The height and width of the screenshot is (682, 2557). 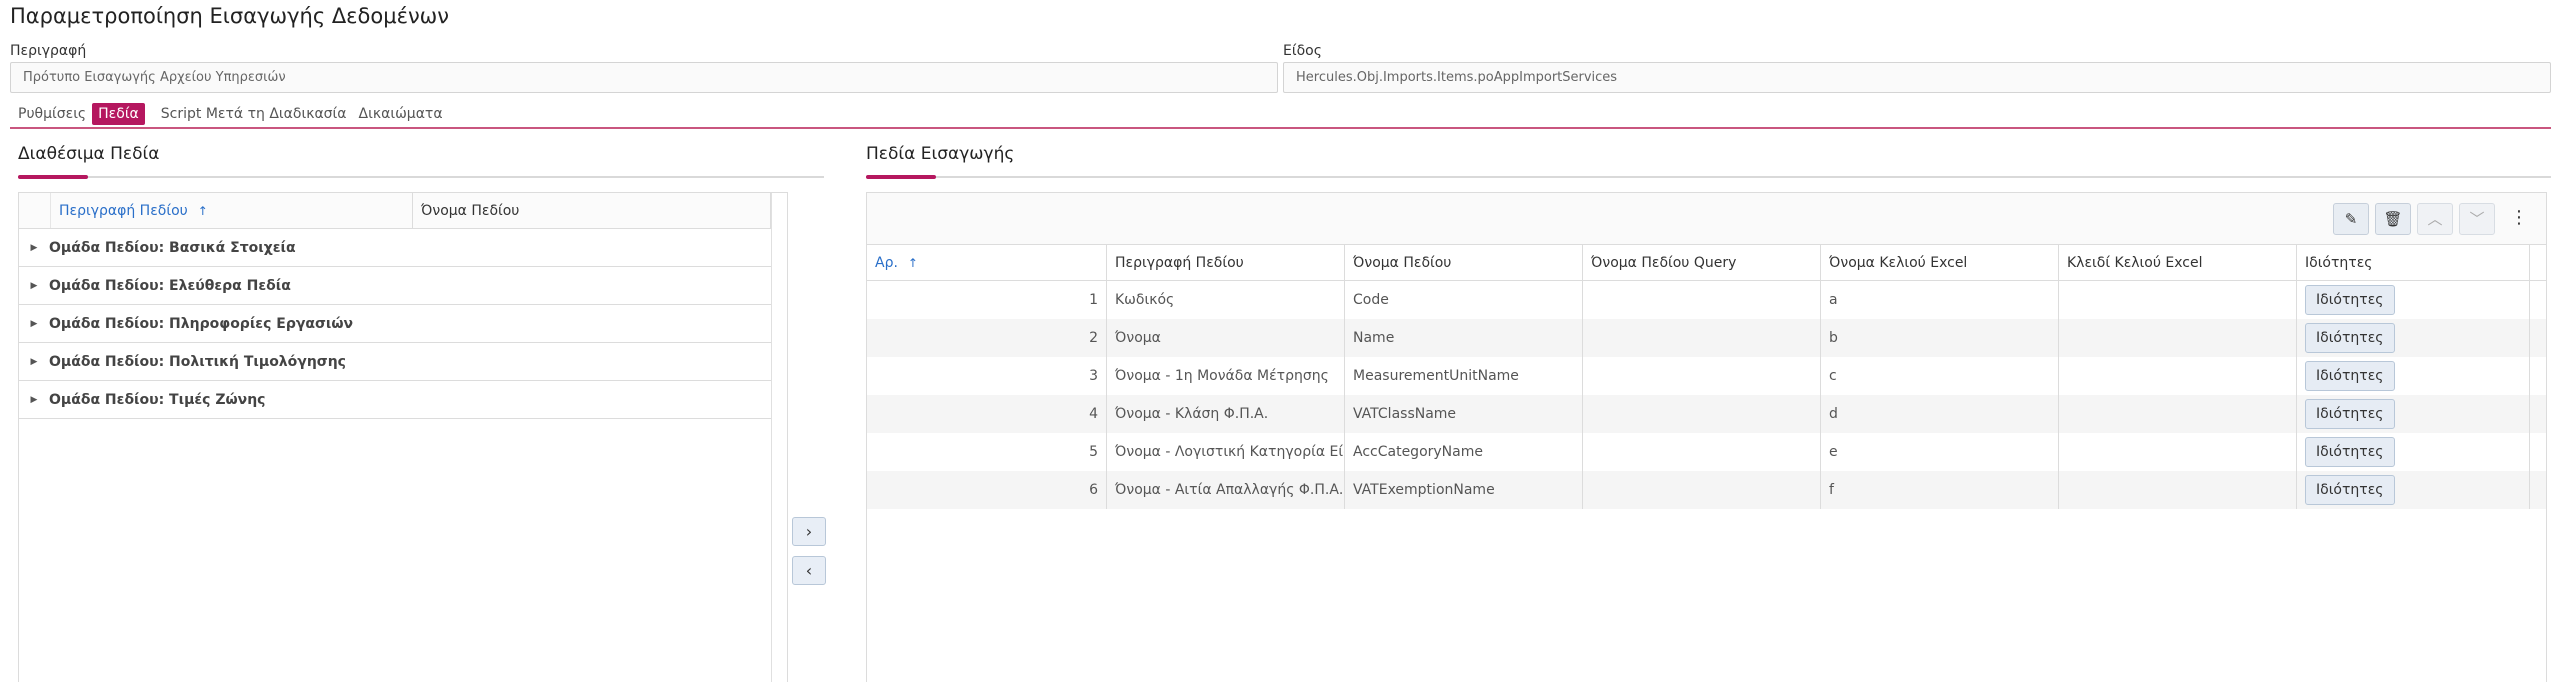 What do you see at coordinates (987, 300) in the screenshot?
I see `cell-number: 1` at bounding box center [987, 300].